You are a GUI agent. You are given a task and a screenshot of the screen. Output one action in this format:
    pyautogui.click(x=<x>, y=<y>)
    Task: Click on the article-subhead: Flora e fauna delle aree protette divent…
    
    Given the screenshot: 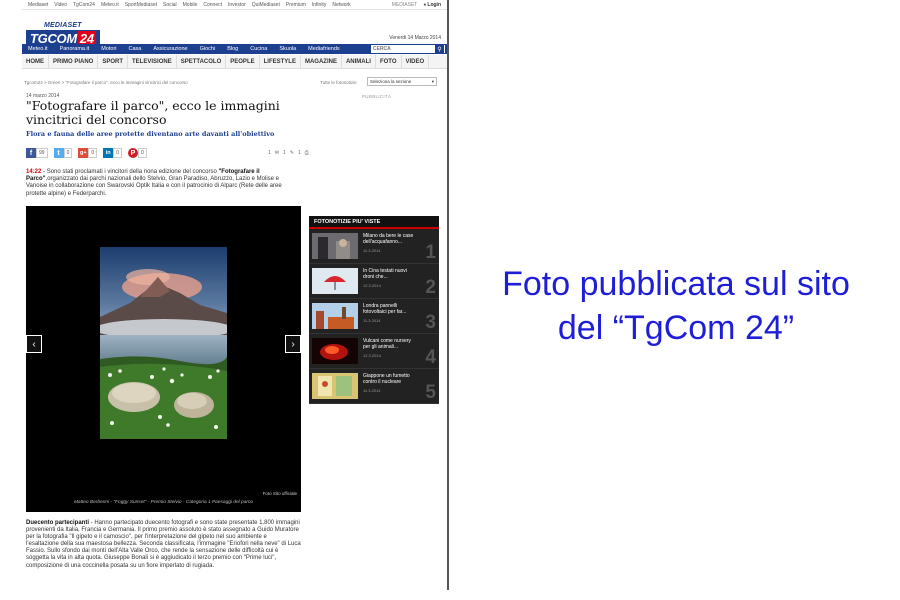 What is the action you would take?
    pyautogui.click(x=150, y=134)
    